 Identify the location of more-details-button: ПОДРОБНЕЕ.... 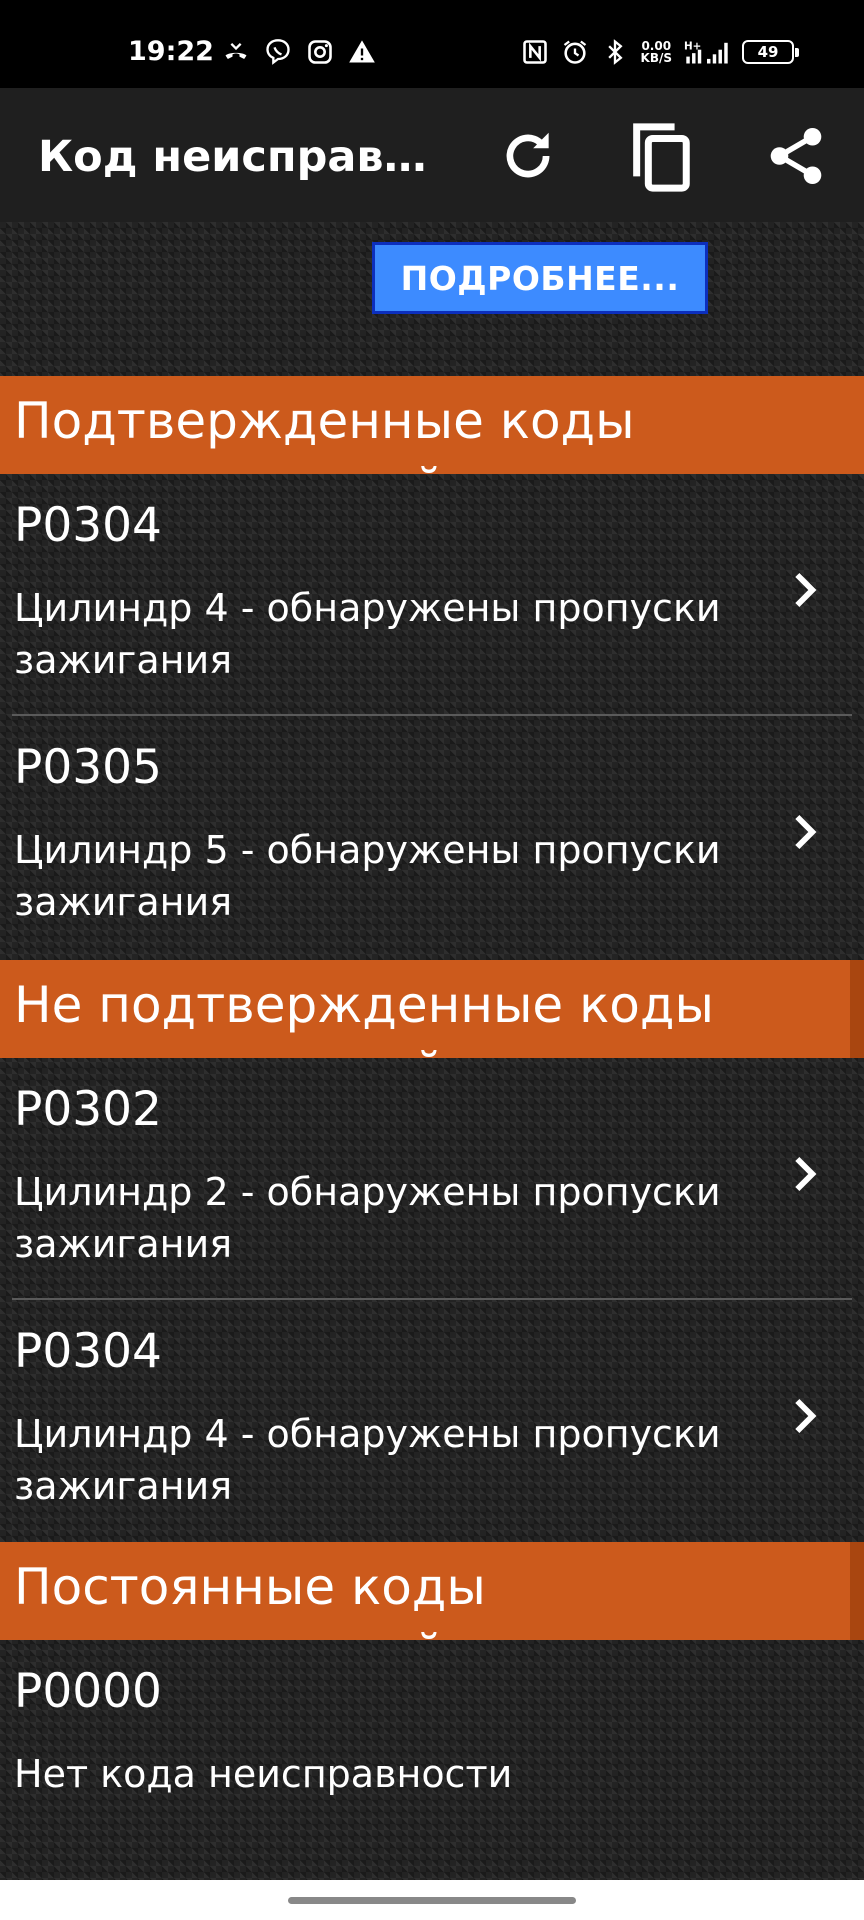
(540, 278).